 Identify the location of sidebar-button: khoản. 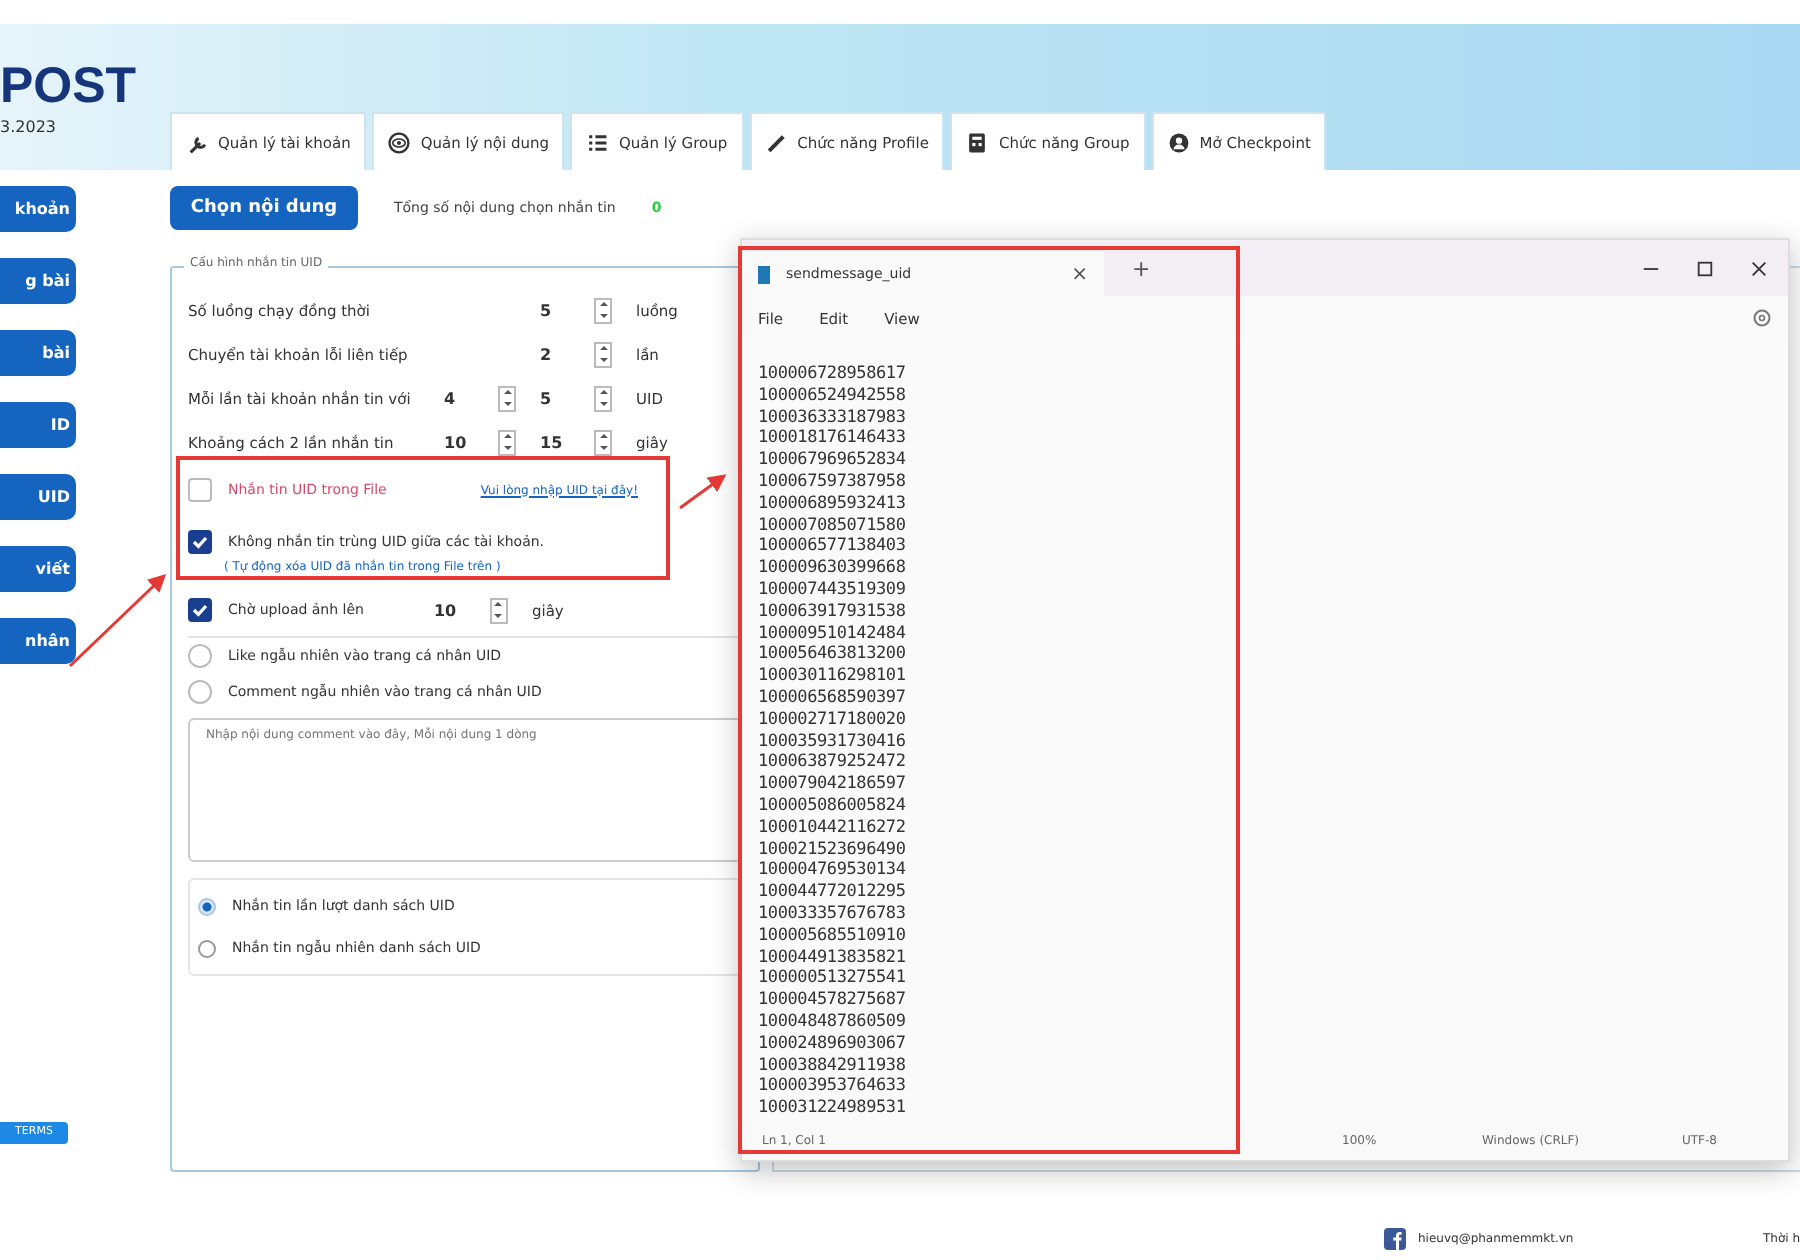
(38, 209).